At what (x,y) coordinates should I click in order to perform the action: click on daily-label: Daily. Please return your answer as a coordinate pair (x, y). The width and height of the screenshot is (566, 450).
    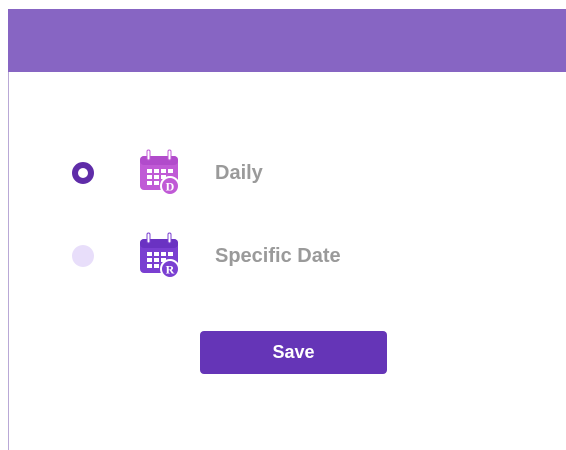
    Looking at the image, I should click on (239, 172).